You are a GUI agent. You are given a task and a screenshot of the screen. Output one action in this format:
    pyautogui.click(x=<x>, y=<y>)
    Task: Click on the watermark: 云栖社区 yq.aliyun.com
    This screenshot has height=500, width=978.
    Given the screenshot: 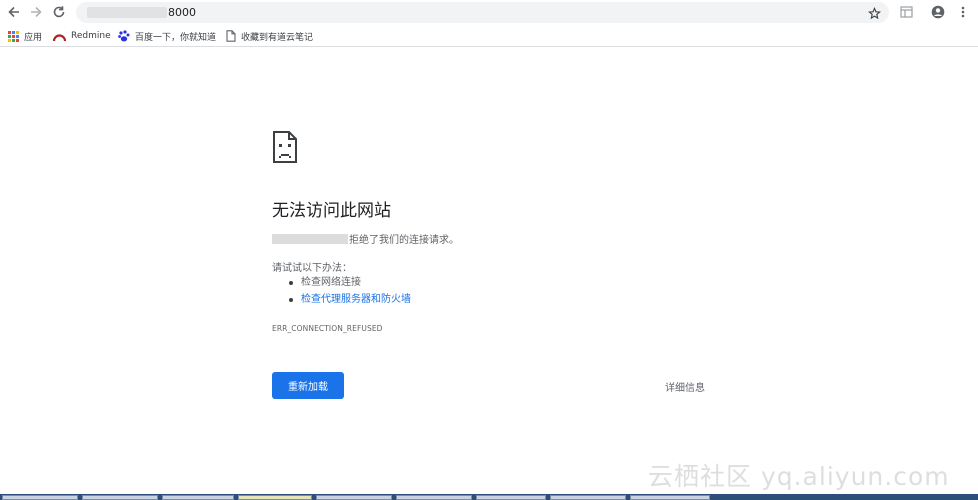 What is the action you would take?
    pyautogui.click(x=799, y=476)
    